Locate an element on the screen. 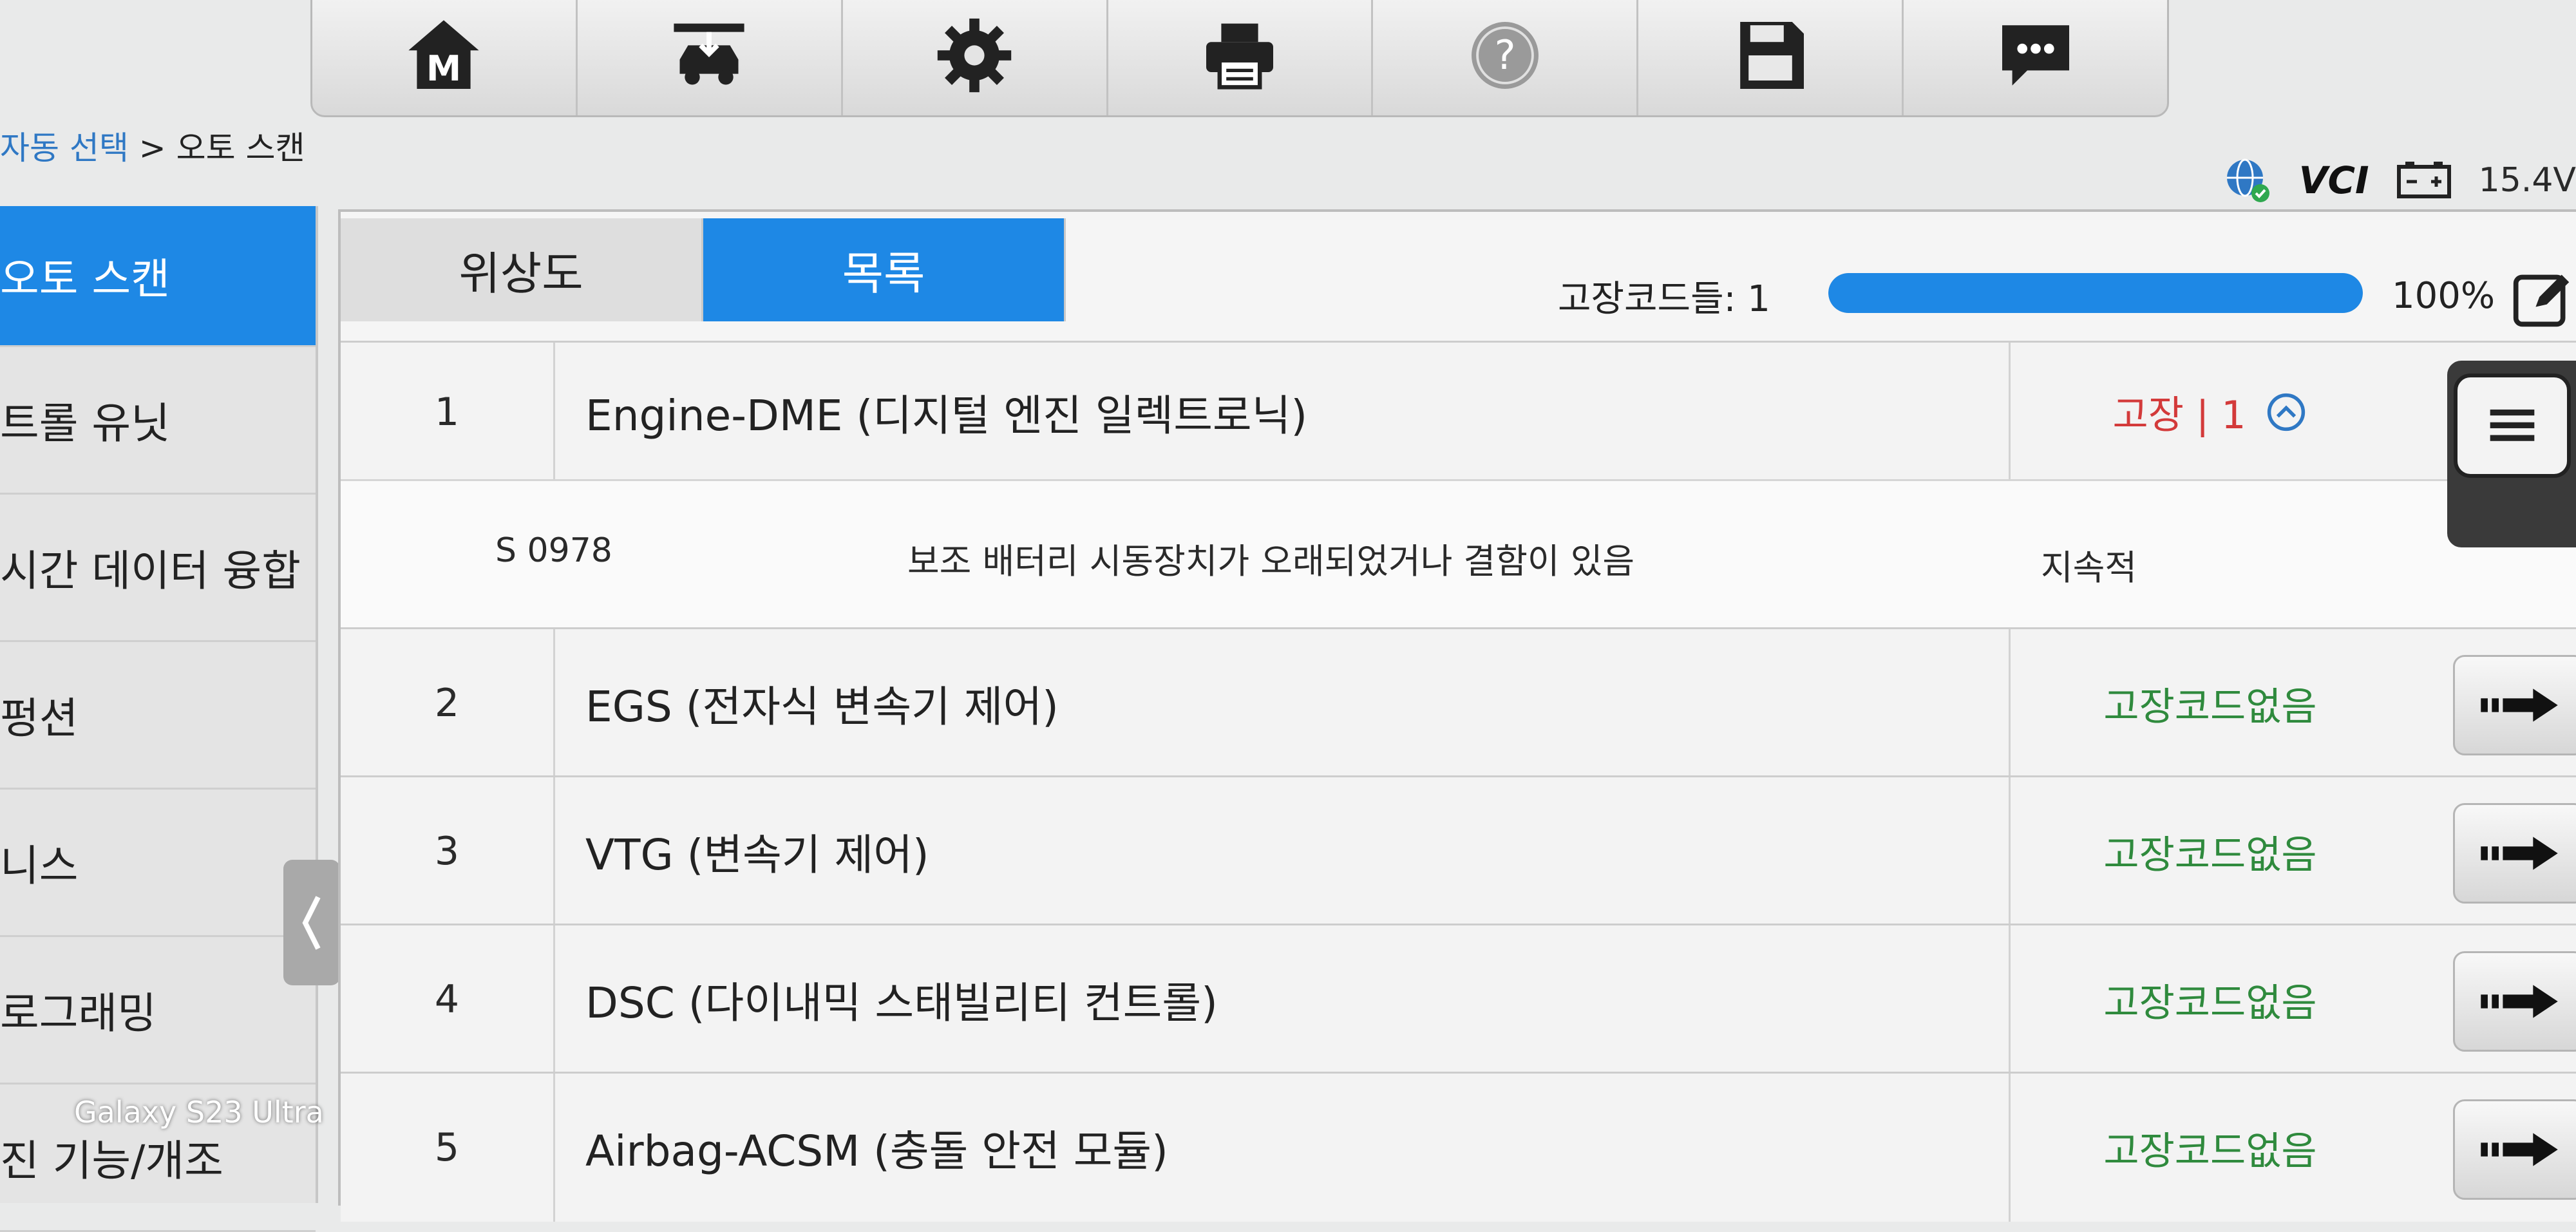 Image resolution: width=2576 pixels, height=1232 pixels. vehicle-button is located at coordinates (711, 57).